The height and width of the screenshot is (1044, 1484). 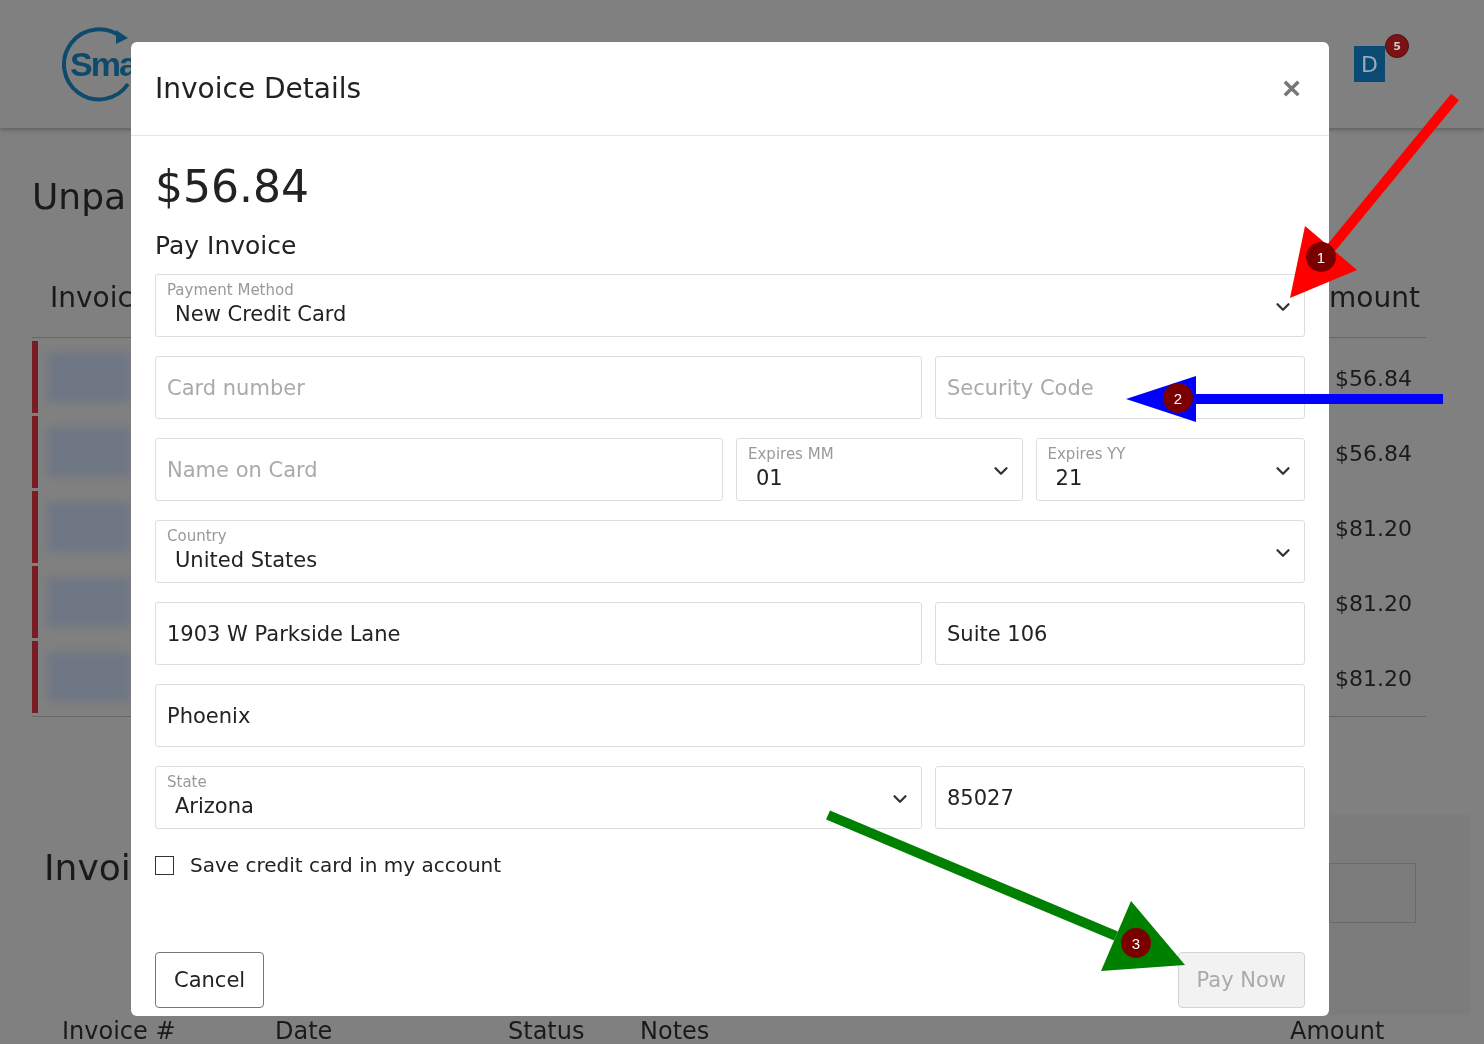 I want to click on invoice-total: $56.84, so click(x=232, y=187).